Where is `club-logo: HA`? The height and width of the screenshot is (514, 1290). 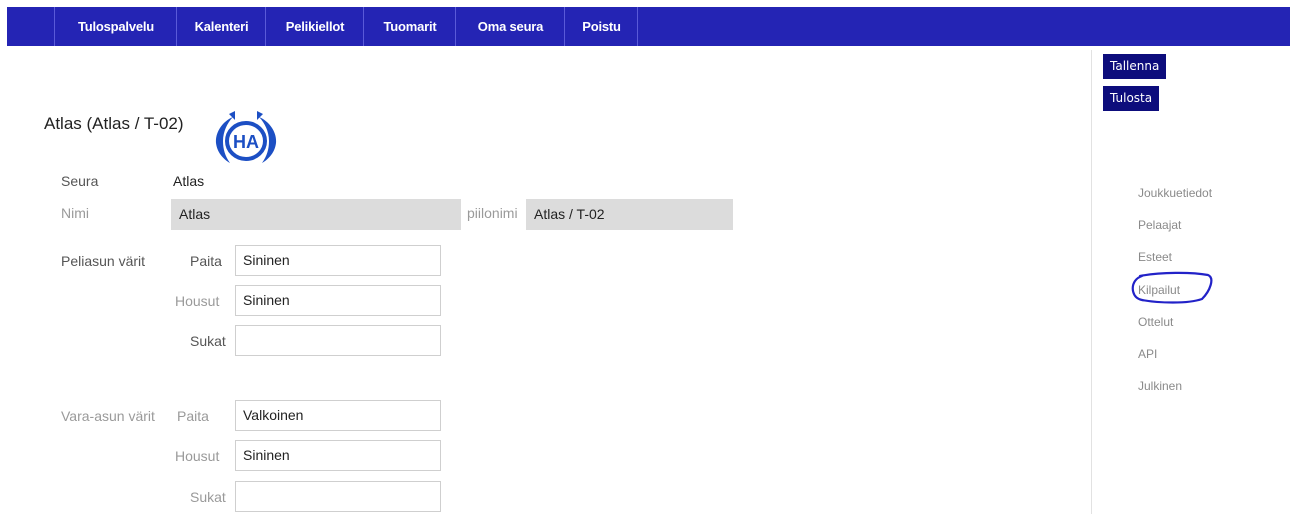 club-logo: HA is located at coordinates (246, 137).